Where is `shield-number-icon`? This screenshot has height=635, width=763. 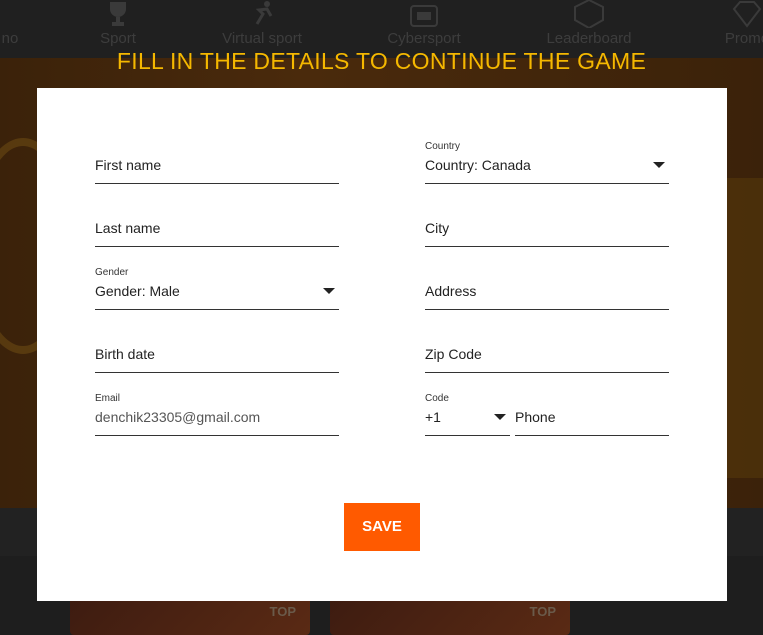
shield-number-icon is located at coordinates (589, 14).